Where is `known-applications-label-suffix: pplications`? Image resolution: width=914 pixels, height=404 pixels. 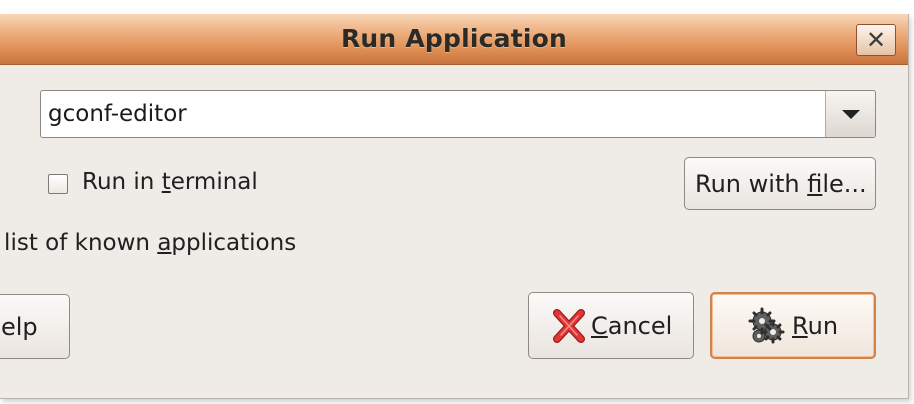
known-applications-label-suffix: pplications is located at coordinates (234, 243).